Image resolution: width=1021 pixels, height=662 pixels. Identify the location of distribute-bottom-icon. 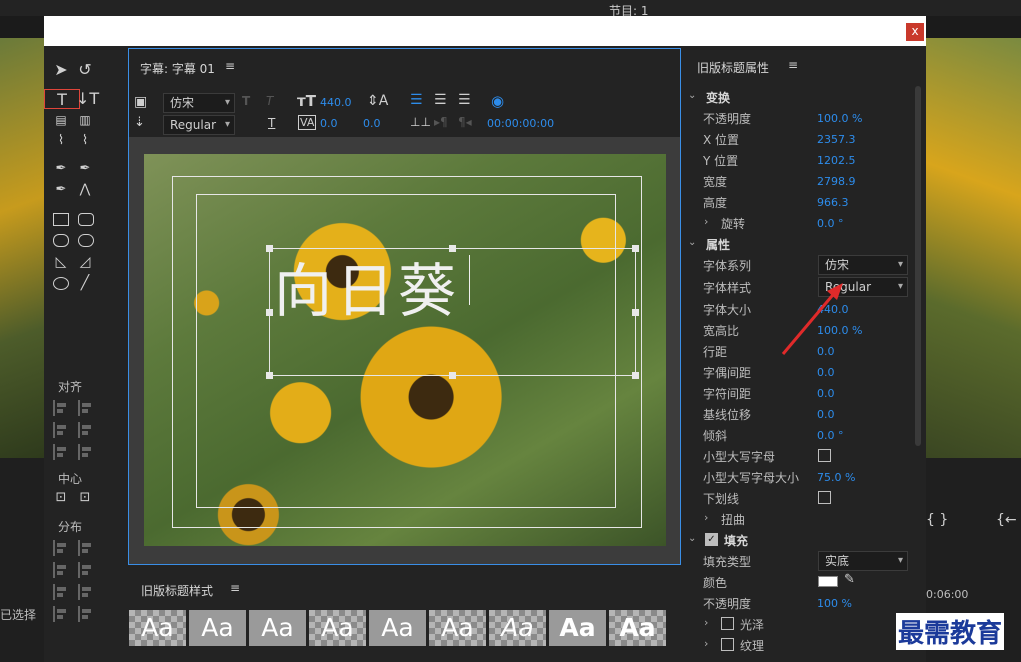
(85, 592).